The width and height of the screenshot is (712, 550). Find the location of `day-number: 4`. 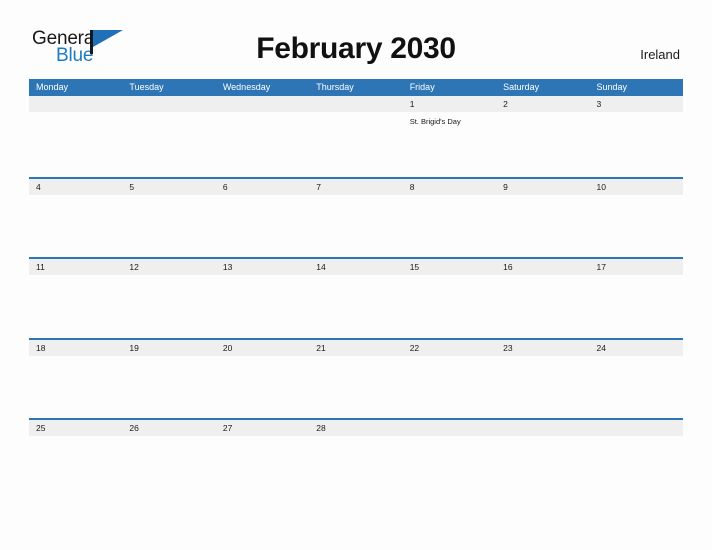

day-number: 4 is located at coordinates (75, 187).